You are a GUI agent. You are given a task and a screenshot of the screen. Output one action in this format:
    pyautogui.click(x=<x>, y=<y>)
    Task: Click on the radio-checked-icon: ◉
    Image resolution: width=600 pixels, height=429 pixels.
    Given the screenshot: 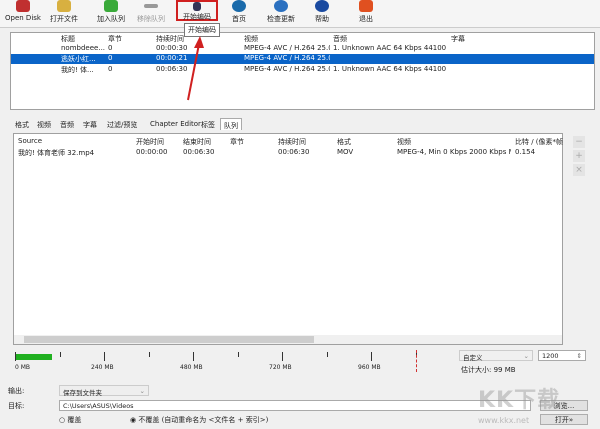 What is the action you would take?
    pyautogui.click(x=133, y=420)
    